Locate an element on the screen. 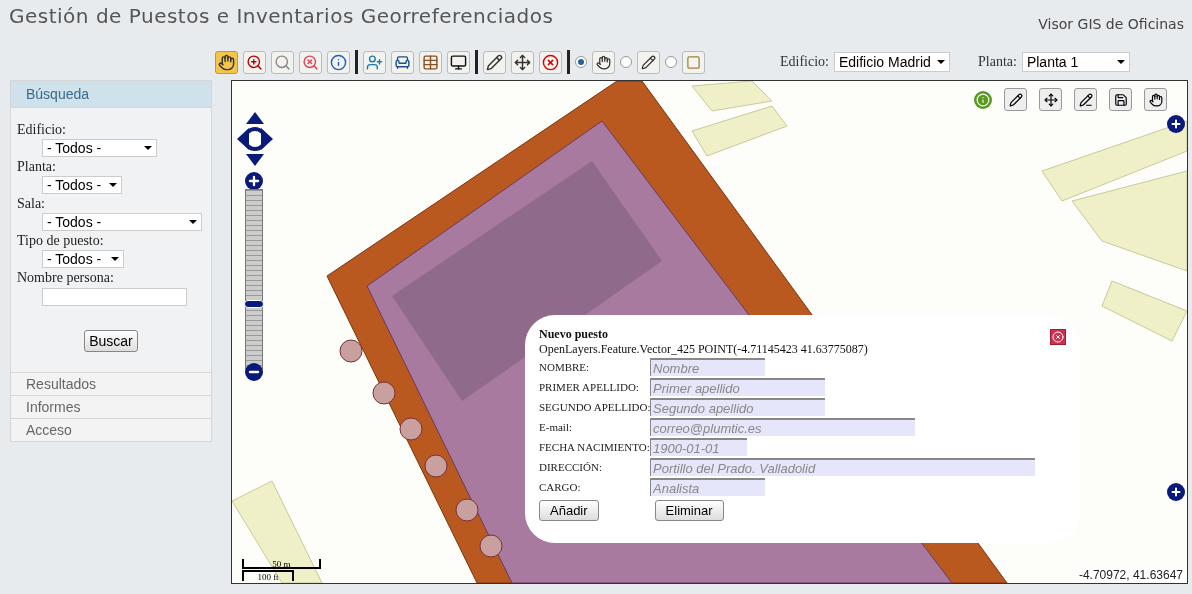 The height and width of the screenshot is (594, 1192). accordion-header: Búsqueda is located at coordinates (111, 94).